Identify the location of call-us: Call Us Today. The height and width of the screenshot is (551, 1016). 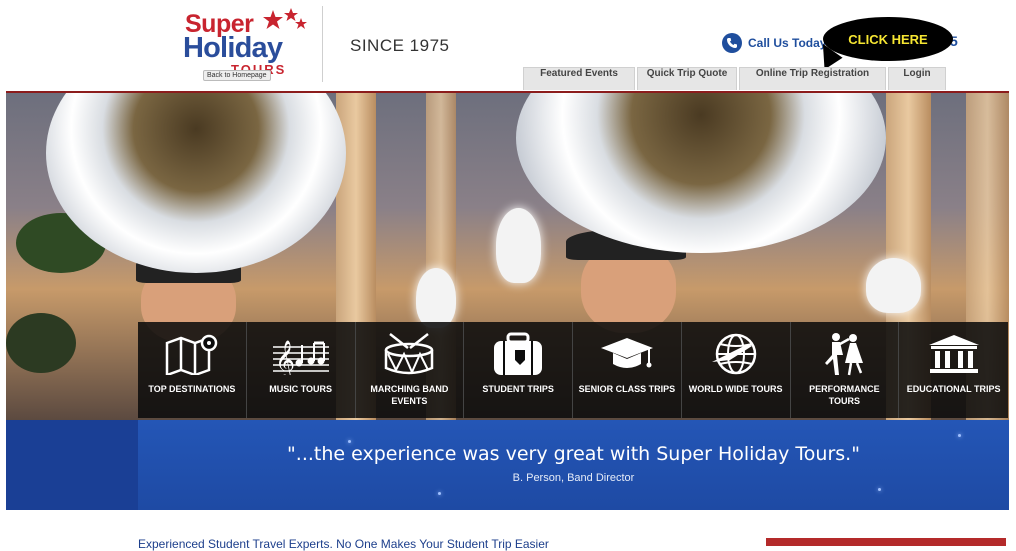
(774, 43).